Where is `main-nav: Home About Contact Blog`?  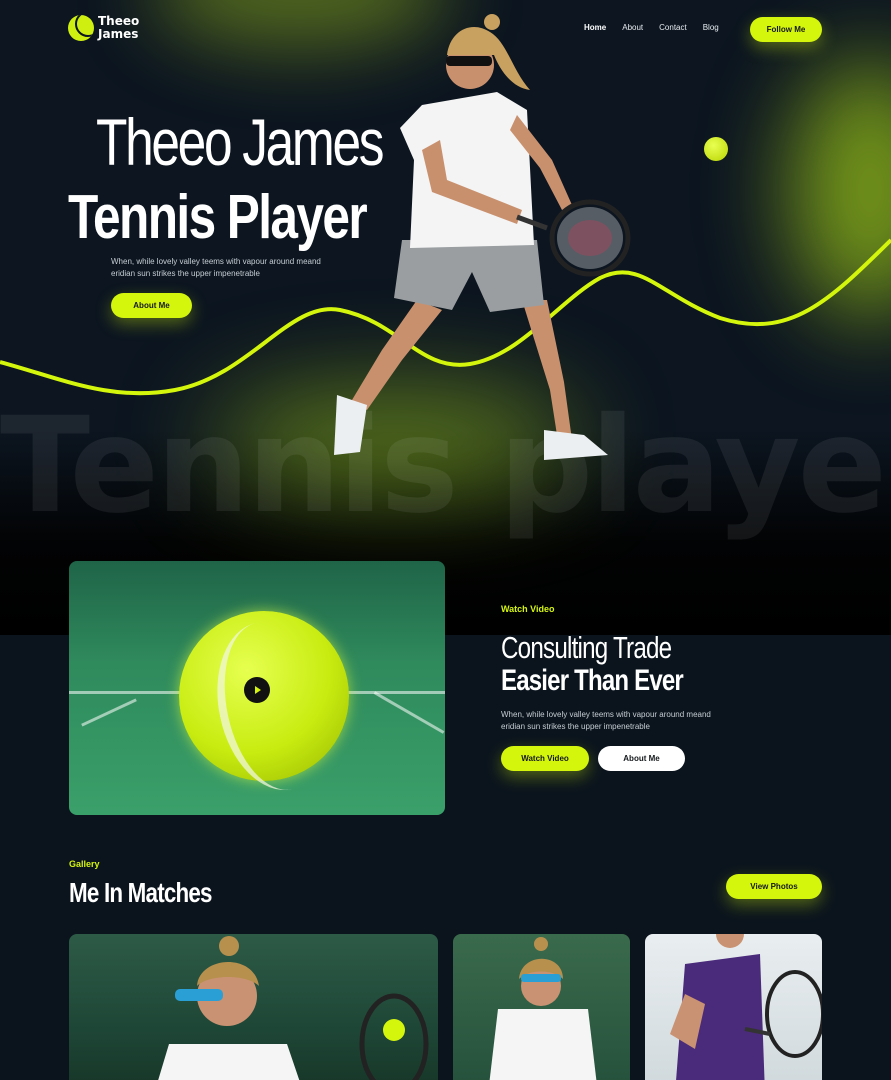
main-nav: Home About Contact Blog is located at coordinates (651, 27).